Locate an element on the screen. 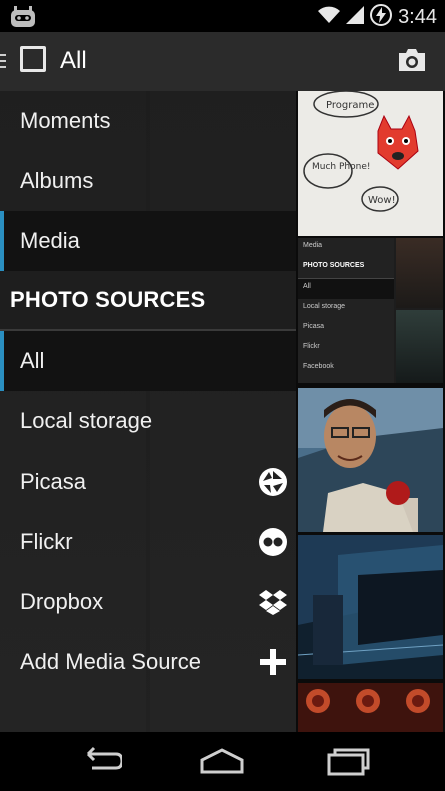 The width and height of the screenshot is (445, 791). battery-charging-icon is located at coordinates (381, 17).